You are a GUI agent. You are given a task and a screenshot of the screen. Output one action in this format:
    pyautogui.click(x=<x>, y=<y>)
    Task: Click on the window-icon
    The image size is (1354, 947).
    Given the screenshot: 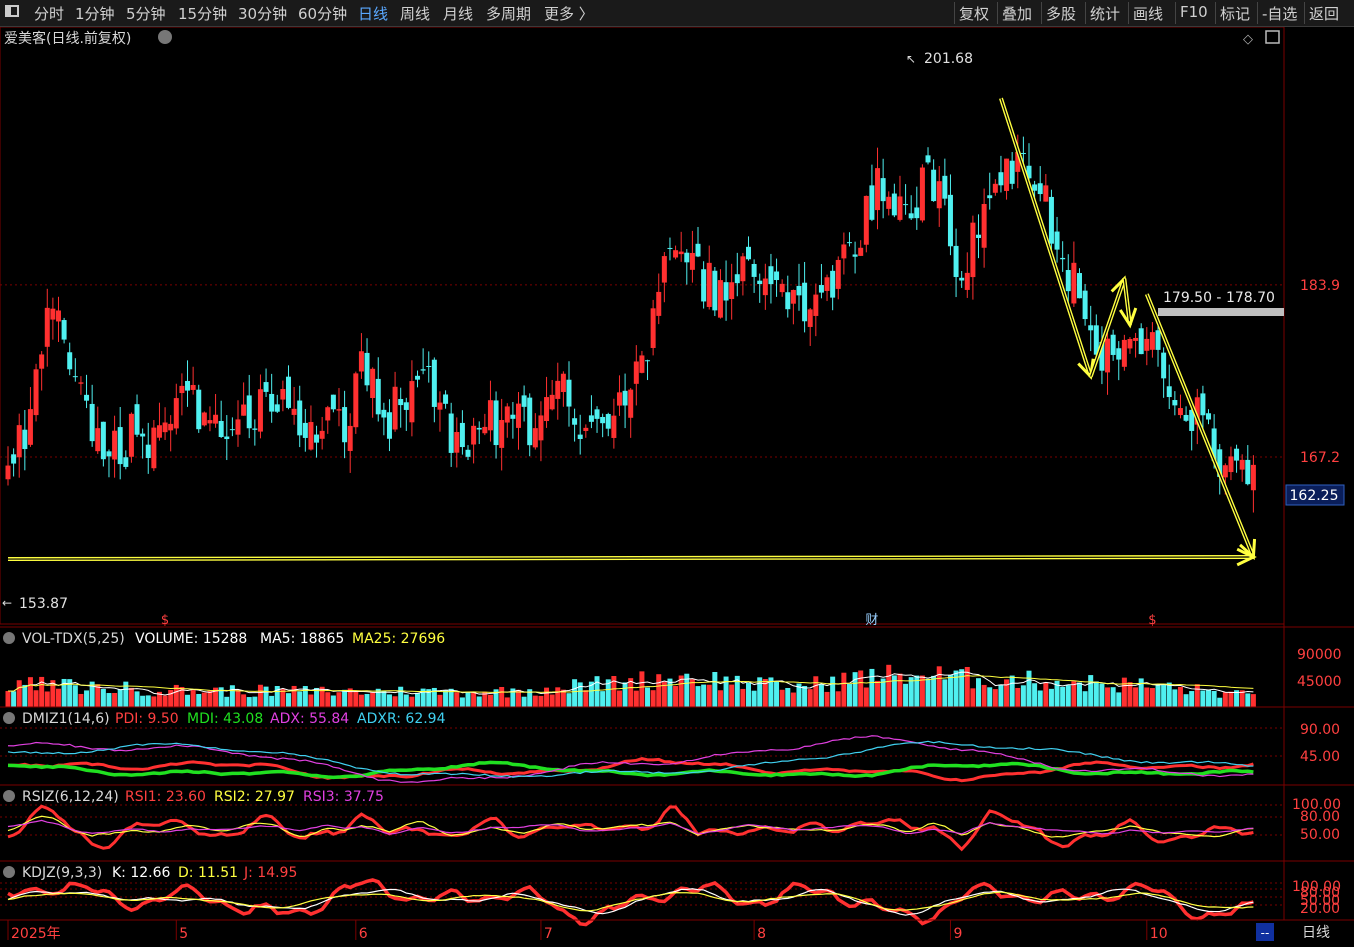 What is the action you would take?
    pyautogui.click(x=12, y=11)
    